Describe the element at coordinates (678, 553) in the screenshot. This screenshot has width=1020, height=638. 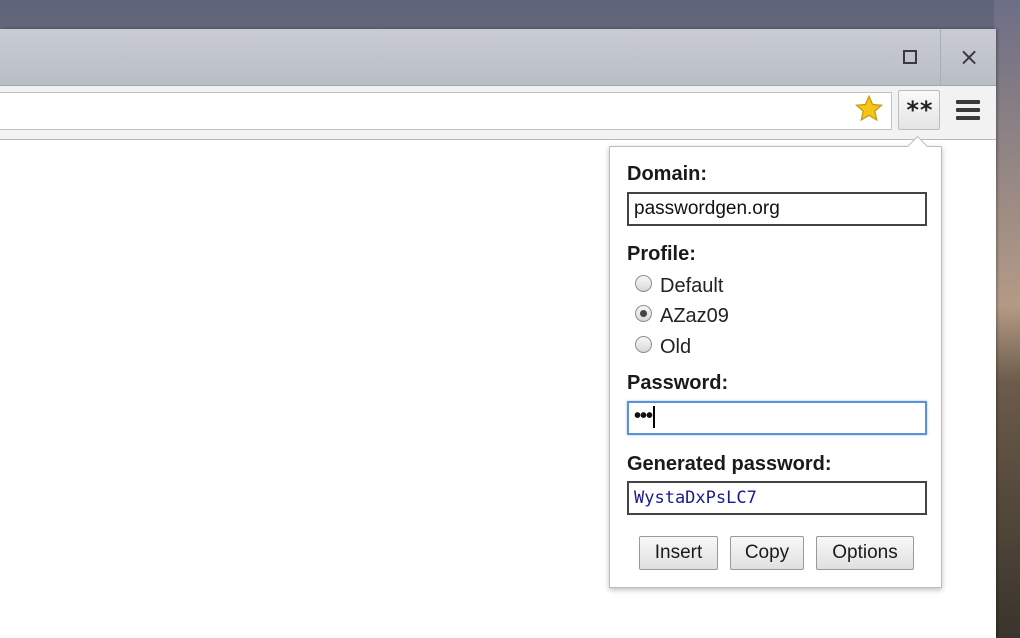
I see `insert-button: Insert` at that location.